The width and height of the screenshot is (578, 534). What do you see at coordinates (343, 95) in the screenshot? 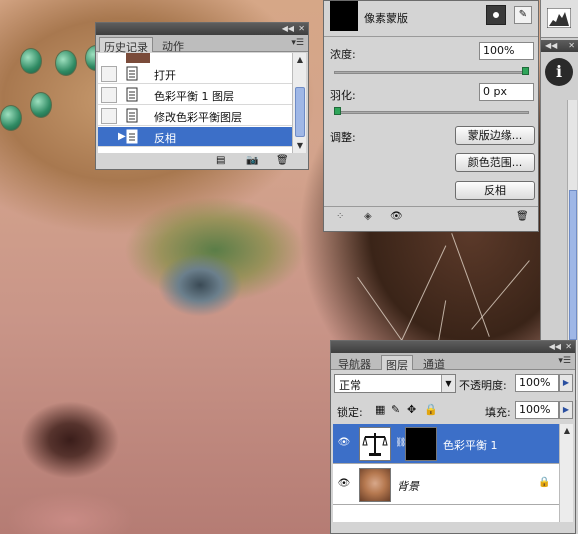
I see `feather-label: 羽化:` at bounding box center [343, 95].